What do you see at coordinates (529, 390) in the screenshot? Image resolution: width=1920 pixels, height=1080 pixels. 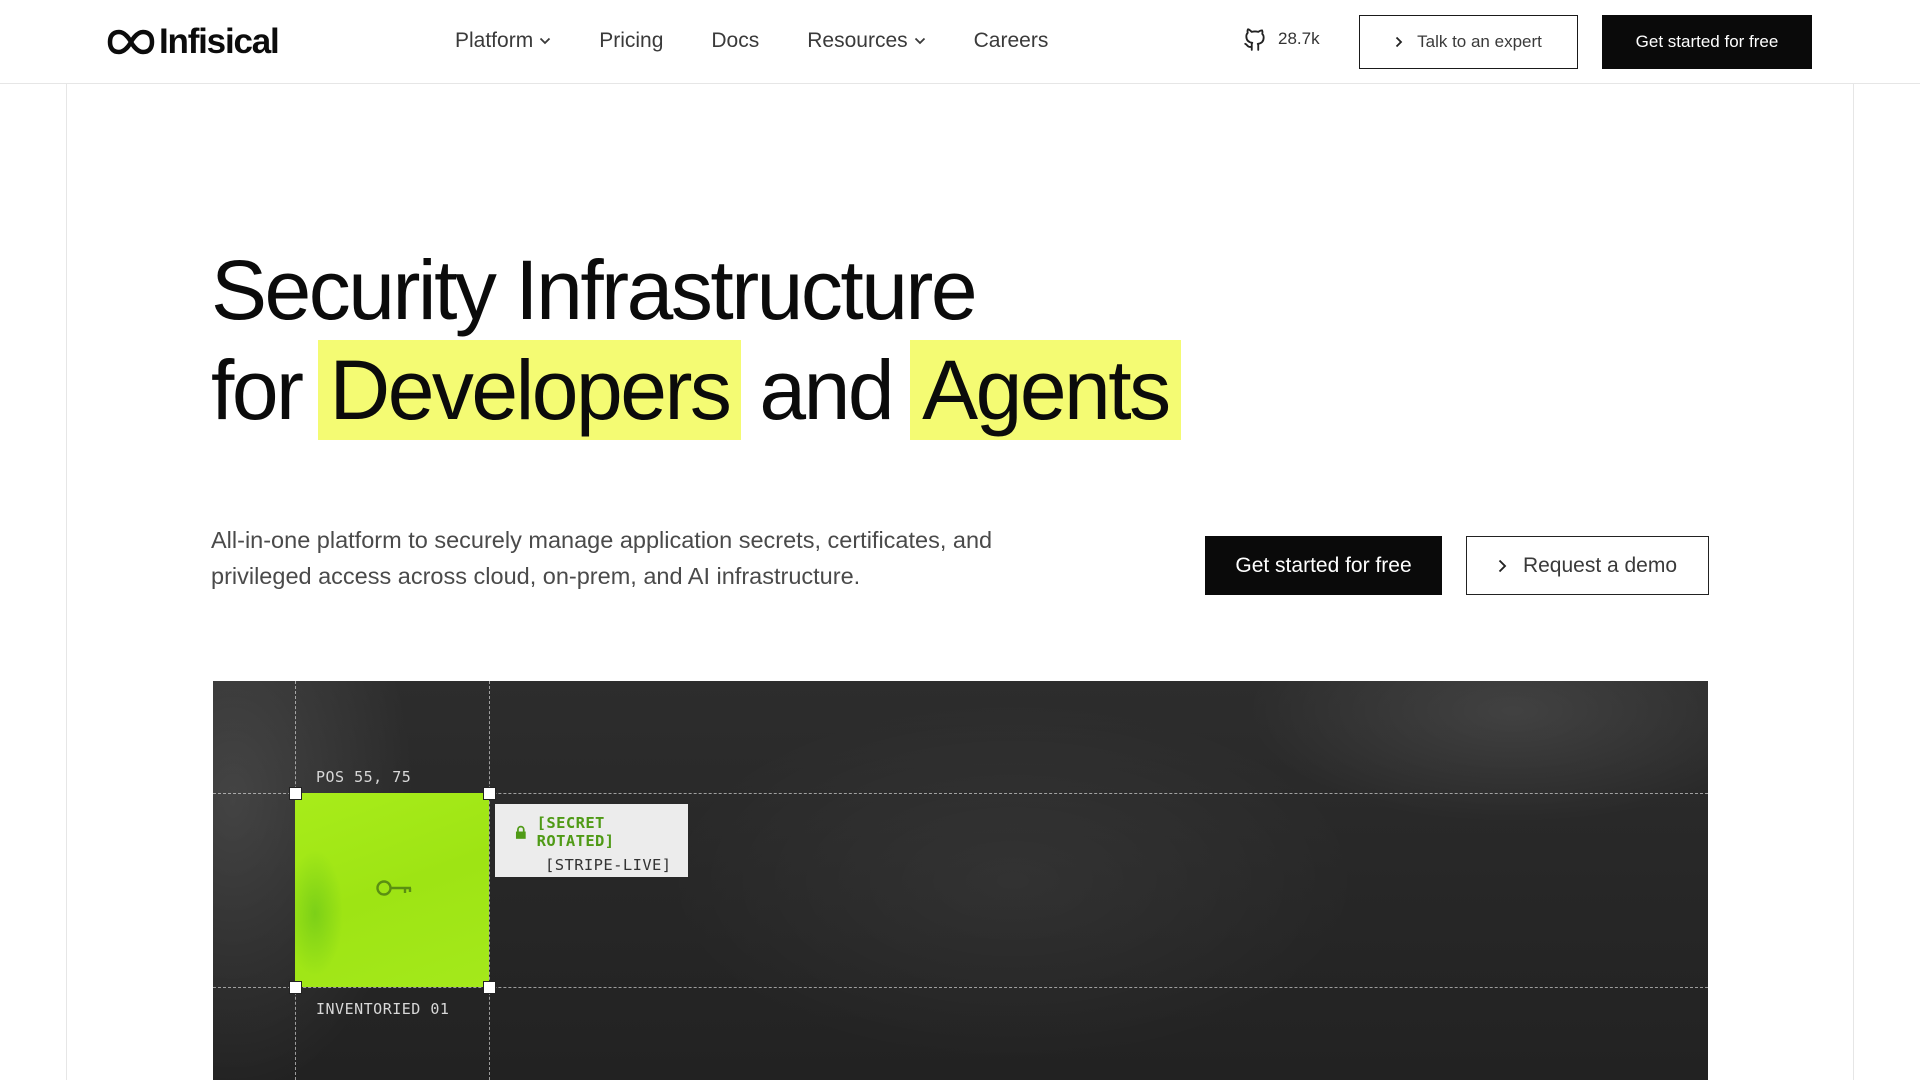 I see `highlight-developers: Developers` at bounding box center [529, 390].